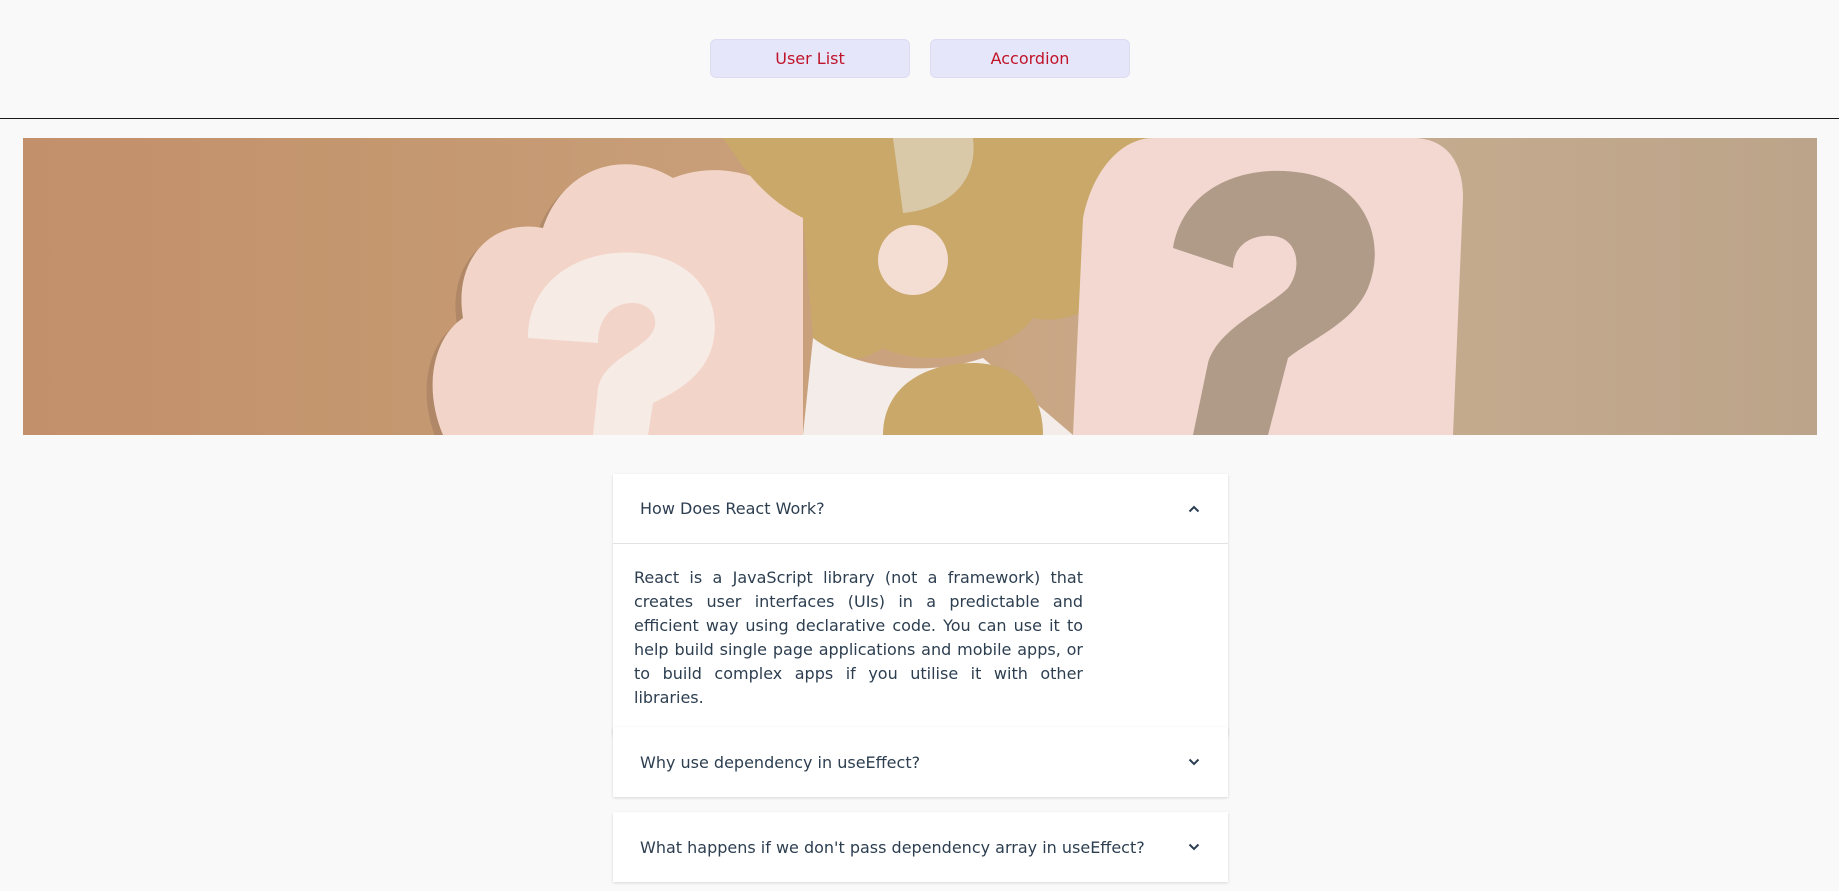 The height and width of the screenshot is (891, 1839). Describe the element at coordinates (732, 508) in the screenshot. I see `accordion-title: How Does React Work?` at that location.